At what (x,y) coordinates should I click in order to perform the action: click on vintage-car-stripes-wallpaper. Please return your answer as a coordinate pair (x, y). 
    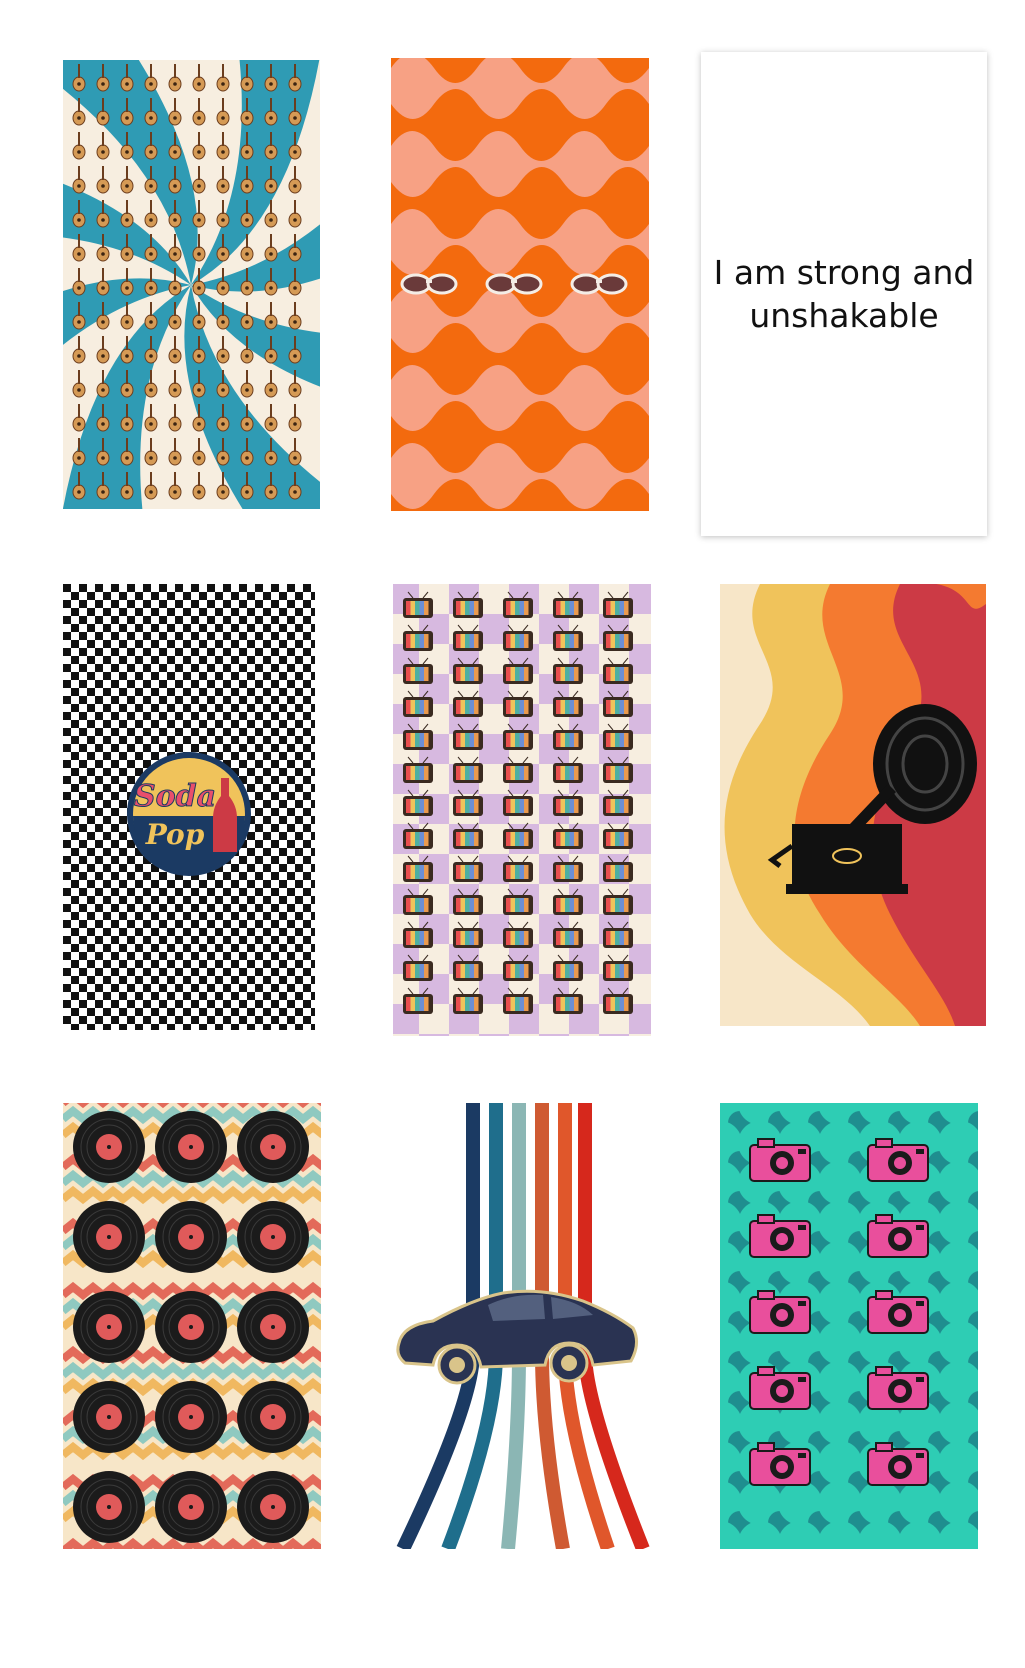
    Looking at the image, I should click on (522, 1326).